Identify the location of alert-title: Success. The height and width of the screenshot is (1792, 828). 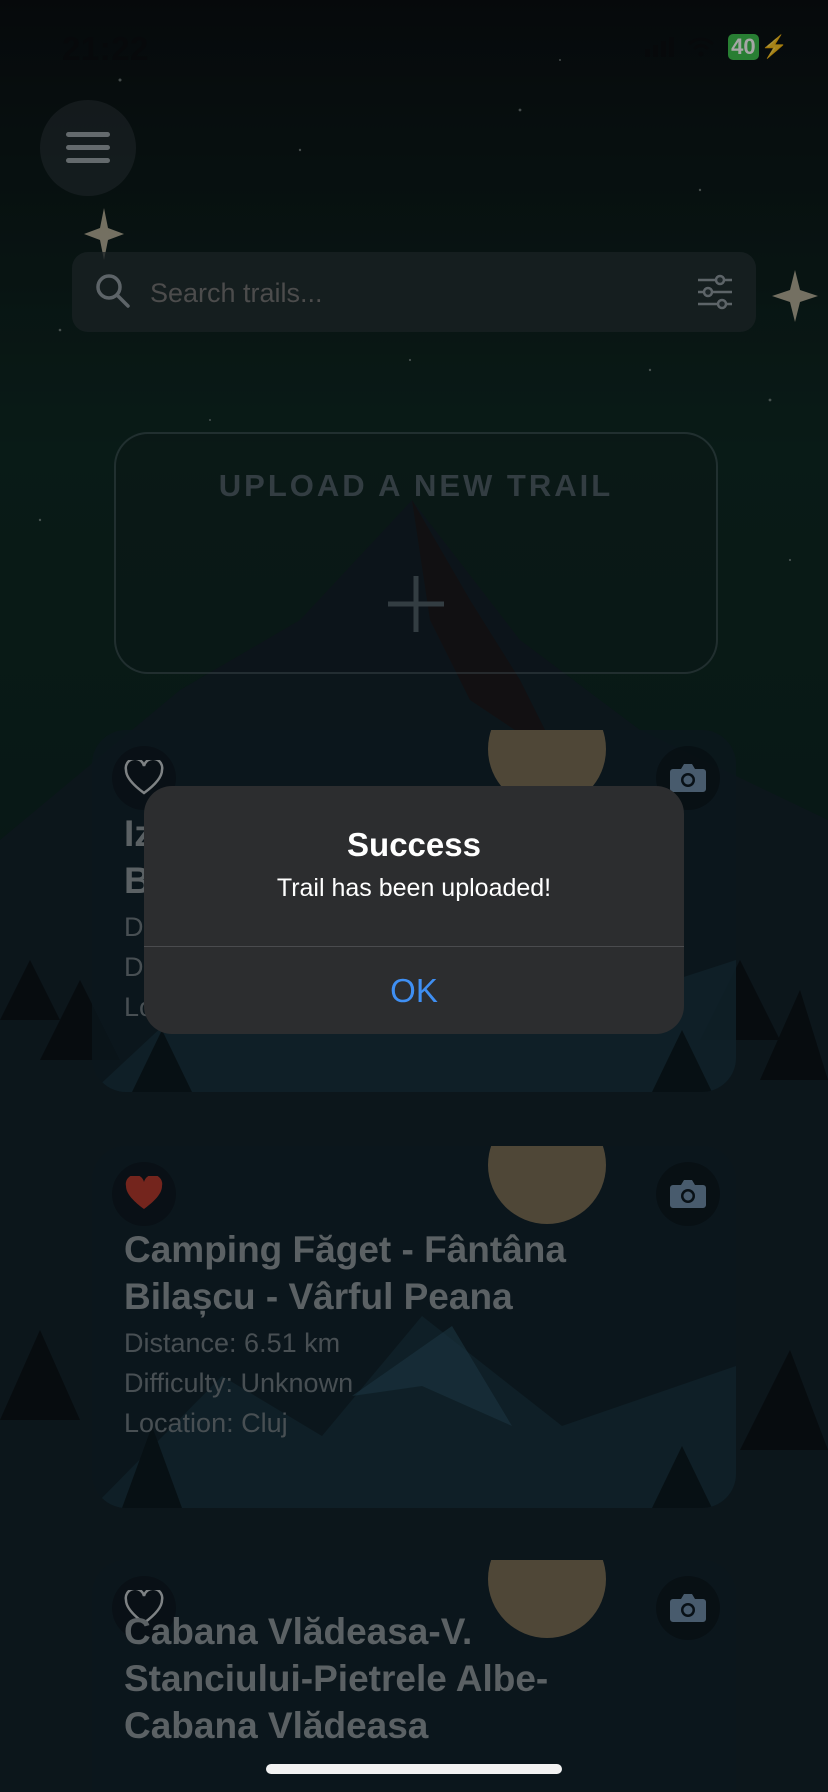
(414, 844).